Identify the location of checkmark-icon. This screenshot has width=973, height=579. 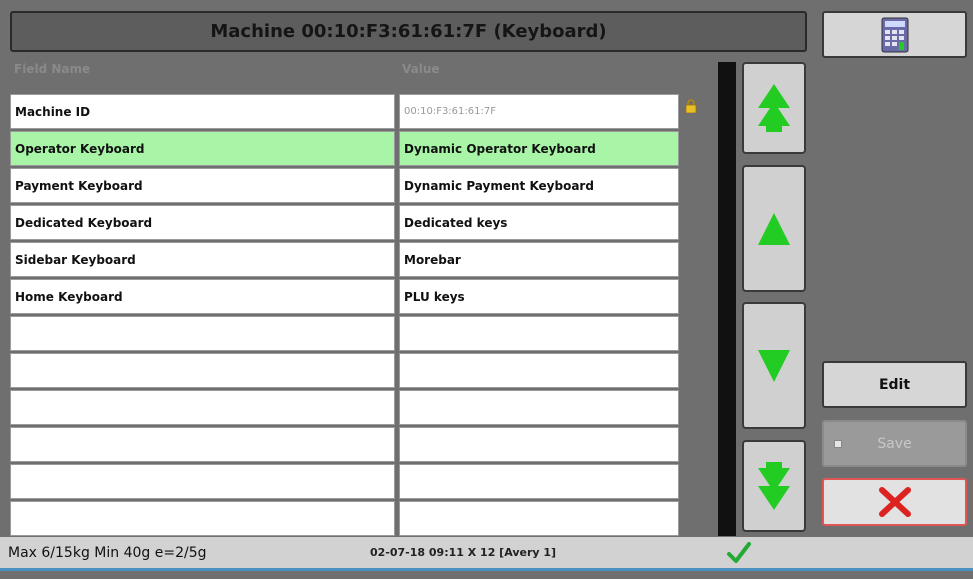
(739, 552).